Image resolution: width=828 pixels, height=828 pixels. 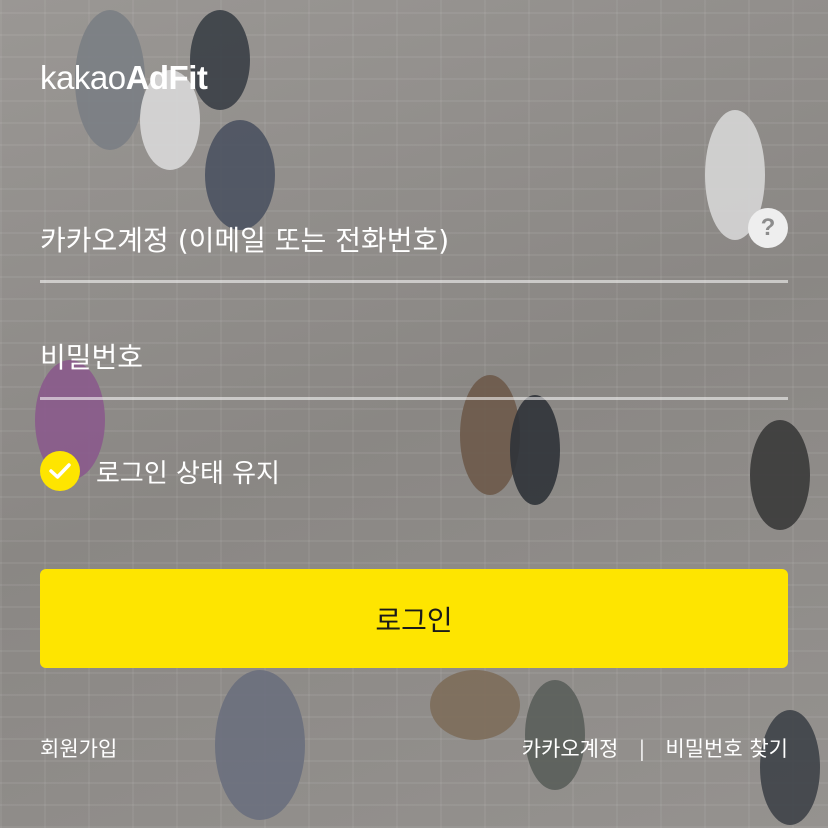 What do you see at coordinates (414, 618) in the screenshot?
I see `login-button: 로그인` at bounding box center [414, 618].